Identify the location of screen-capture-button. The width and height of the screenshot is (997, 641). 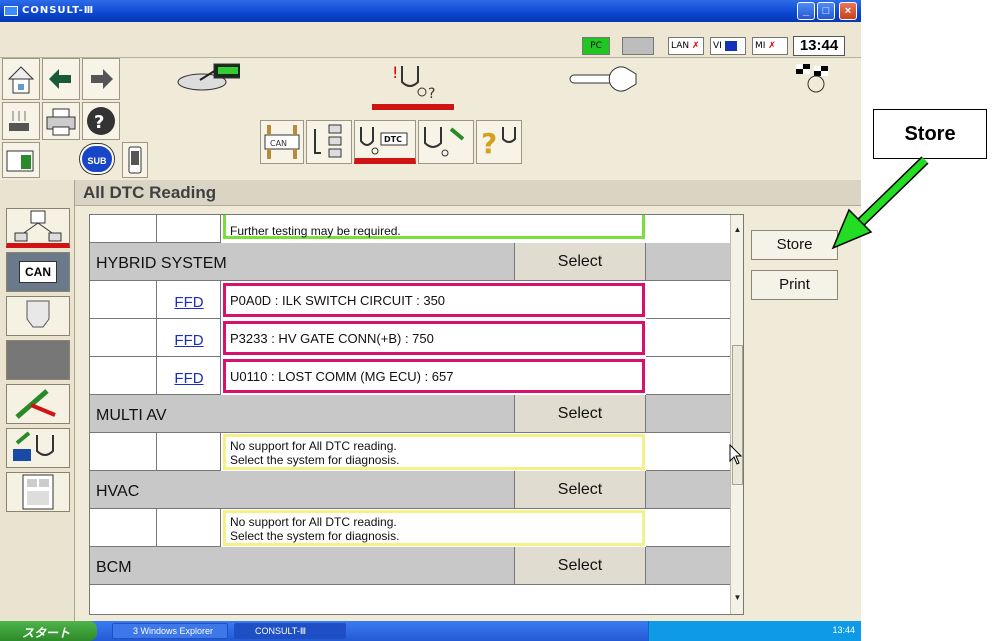
(21, 160).